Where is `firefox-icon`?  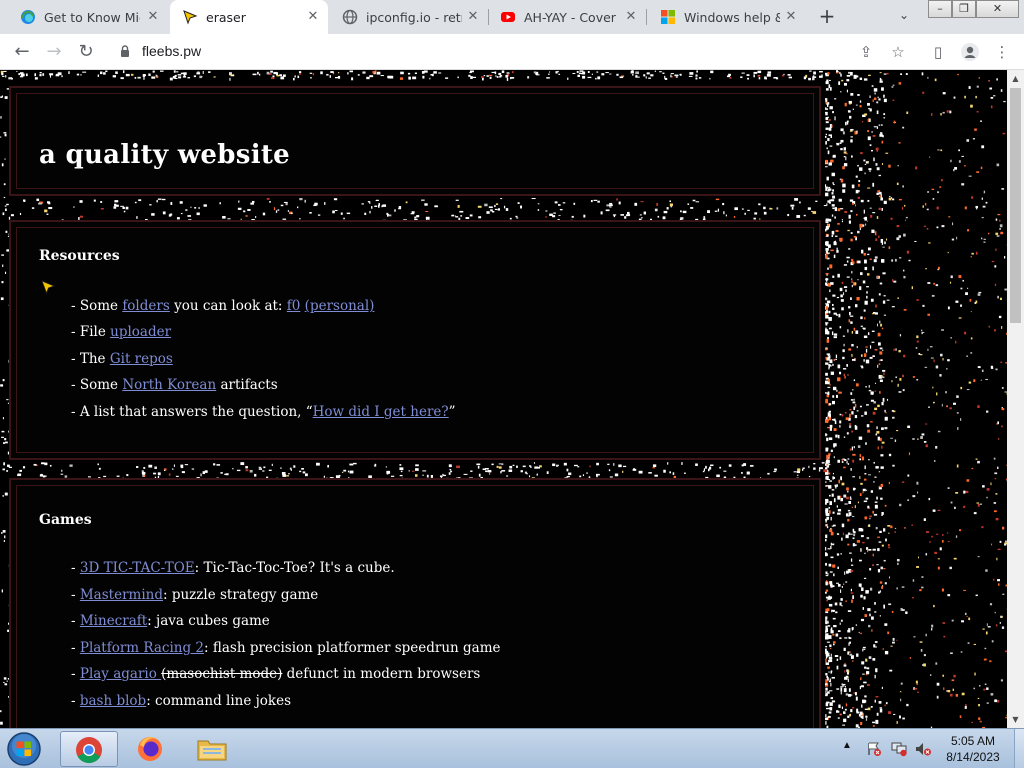
firefox-icon is located at coordinates (150, 749).